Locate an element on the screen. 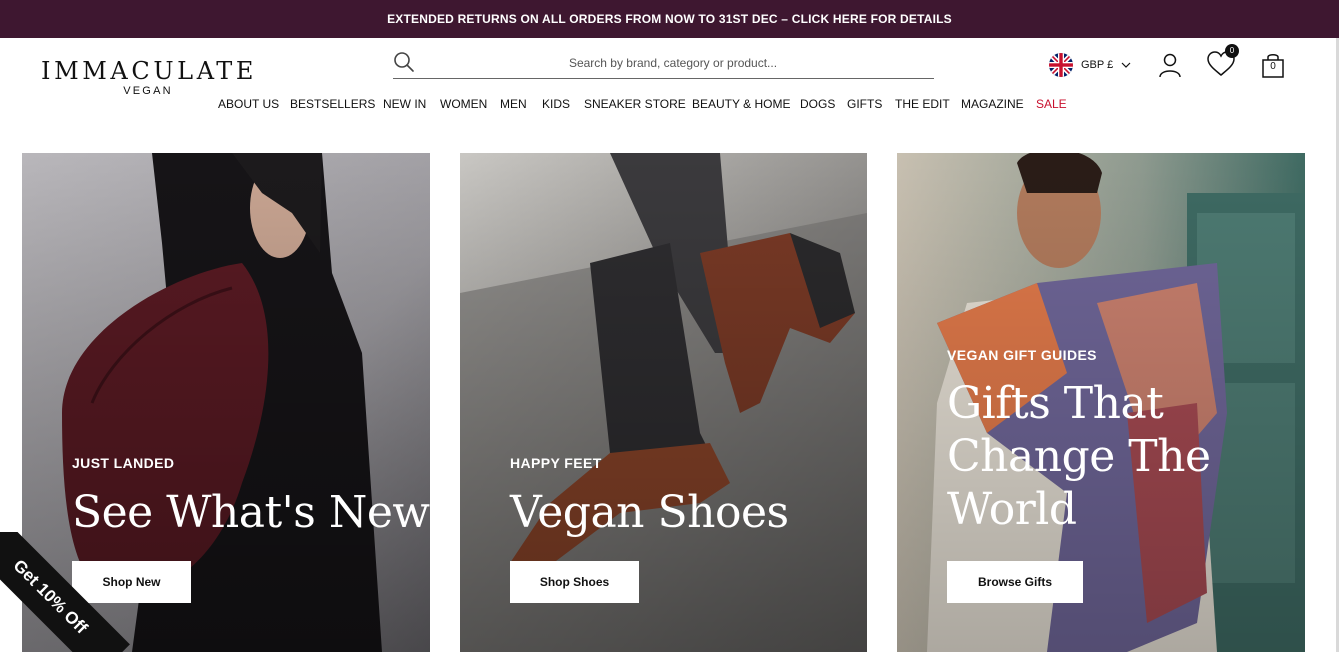 The image size is (1339, 652). nav-gifts: GIFTS is located at coordinates (864, 104).